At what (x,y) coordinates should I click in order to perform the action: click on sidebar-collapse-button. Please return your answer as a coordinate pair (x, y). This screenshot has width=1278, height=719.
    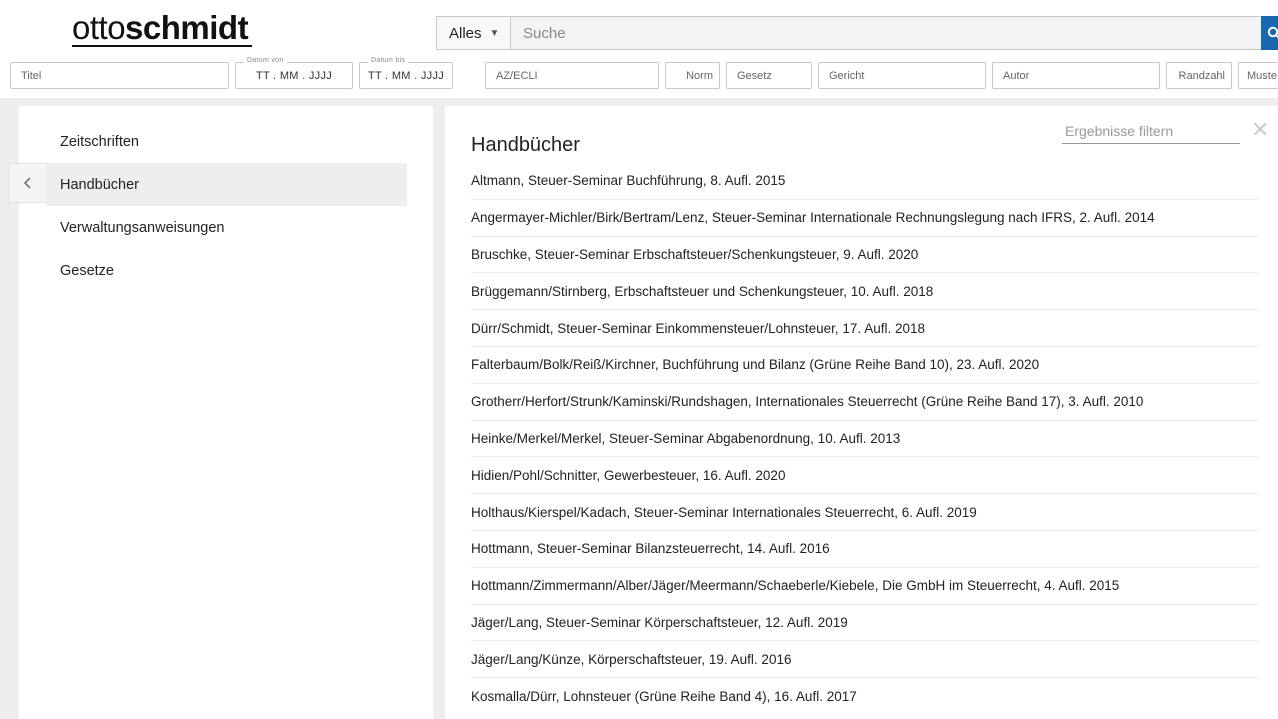
    Looking at the image, I should click on (27, 183).